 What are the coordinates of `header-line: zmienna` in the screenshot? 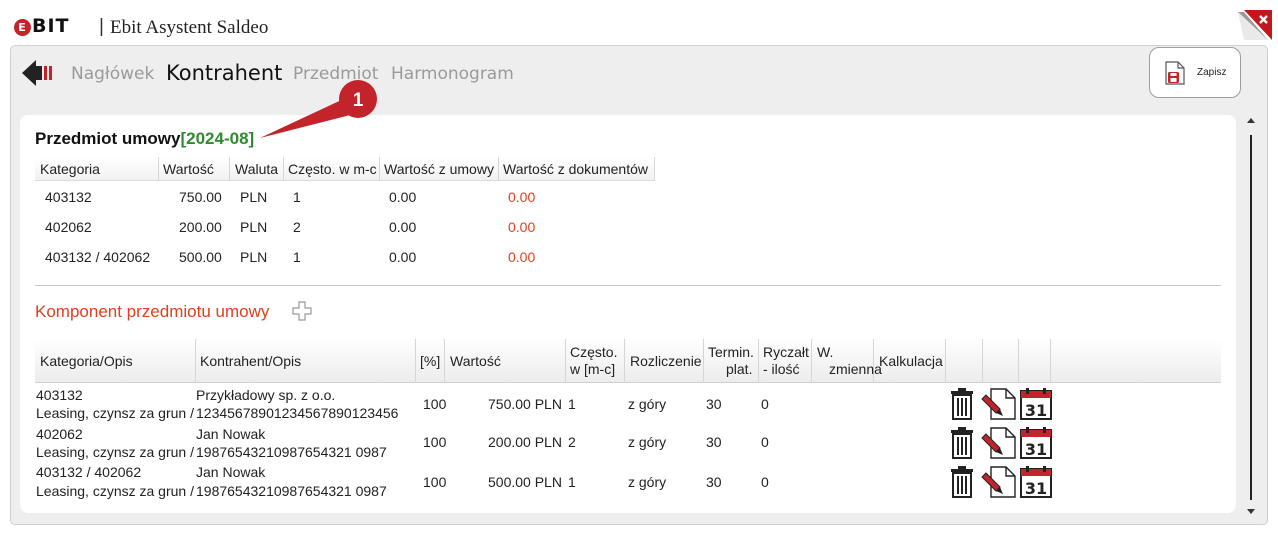 It's located at (855, 369).